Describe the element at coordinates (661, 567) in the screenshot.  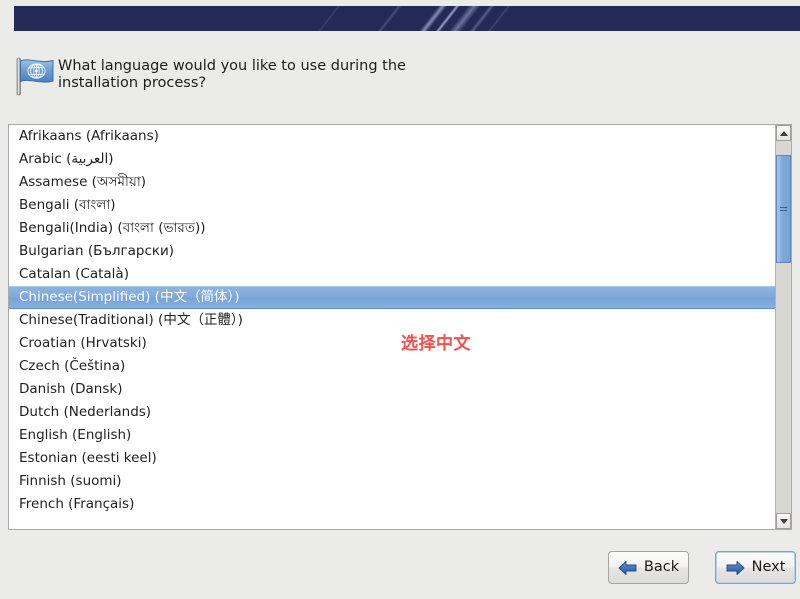
I see `back-button-label: Back` at that location.